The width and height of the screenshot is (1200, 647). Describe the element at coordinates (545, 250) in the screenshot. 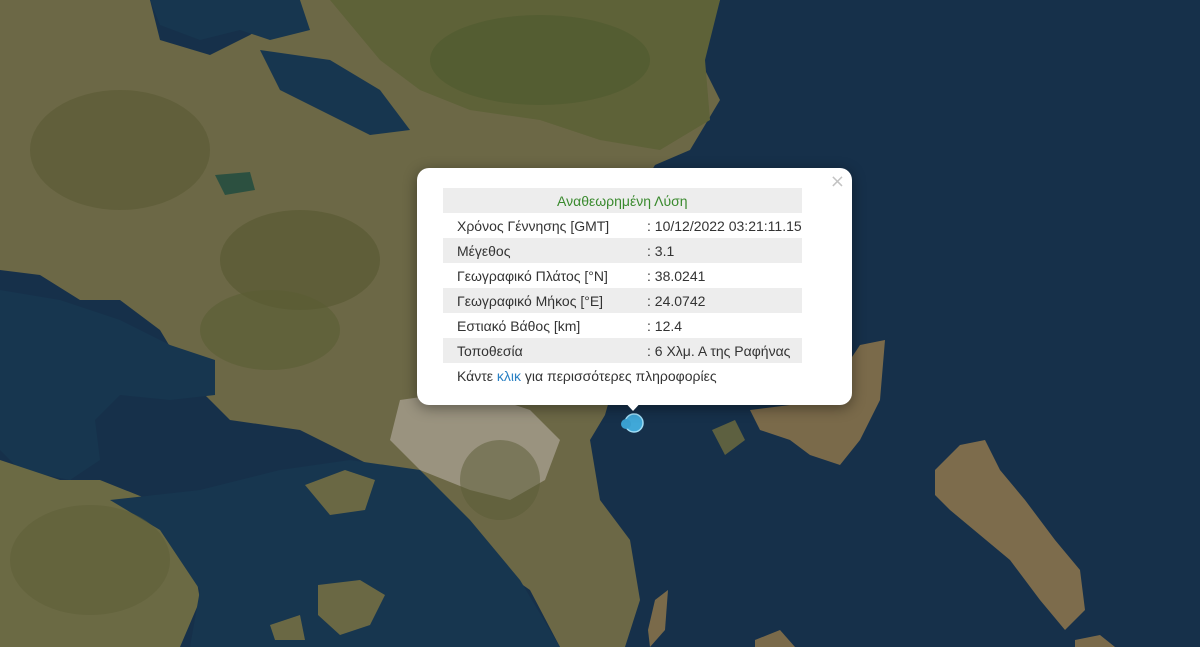

I see `row-label: Μέγεθος` at that location.